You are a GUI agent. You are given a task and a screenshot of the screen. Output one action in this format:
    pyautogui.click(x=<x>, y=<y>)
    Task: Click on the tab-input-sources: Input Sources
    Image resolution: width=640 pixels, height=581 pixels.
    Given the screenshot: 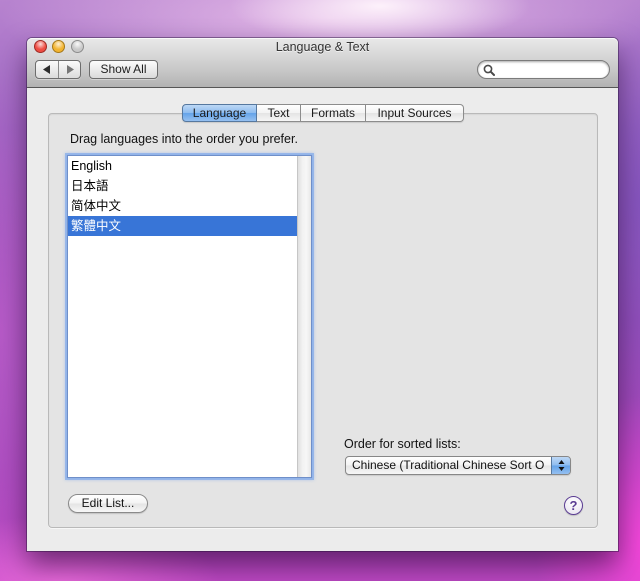 What is the action you would take?
    pyautogui.click(x=415, y=113)
    